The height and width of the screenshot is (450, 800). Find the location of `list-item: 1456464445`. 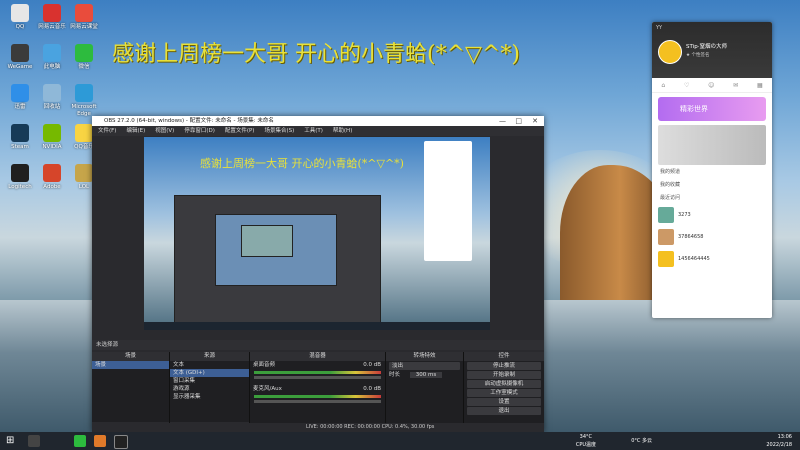

list-item: 1456464445 is located at coordinates (712, 259).